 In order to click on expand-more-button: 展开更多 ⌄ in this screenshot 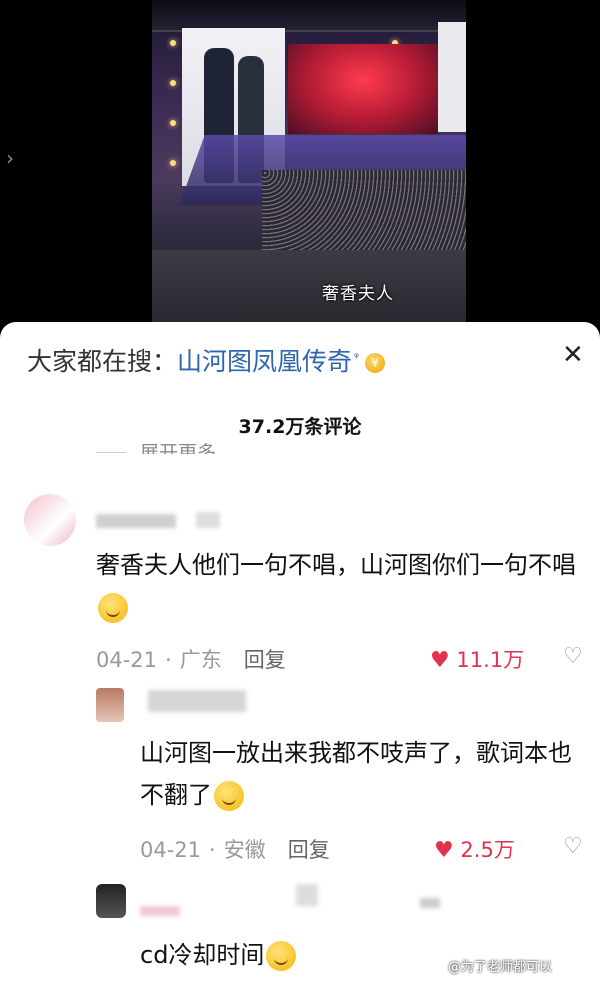, I will do `click(189, 446)`.